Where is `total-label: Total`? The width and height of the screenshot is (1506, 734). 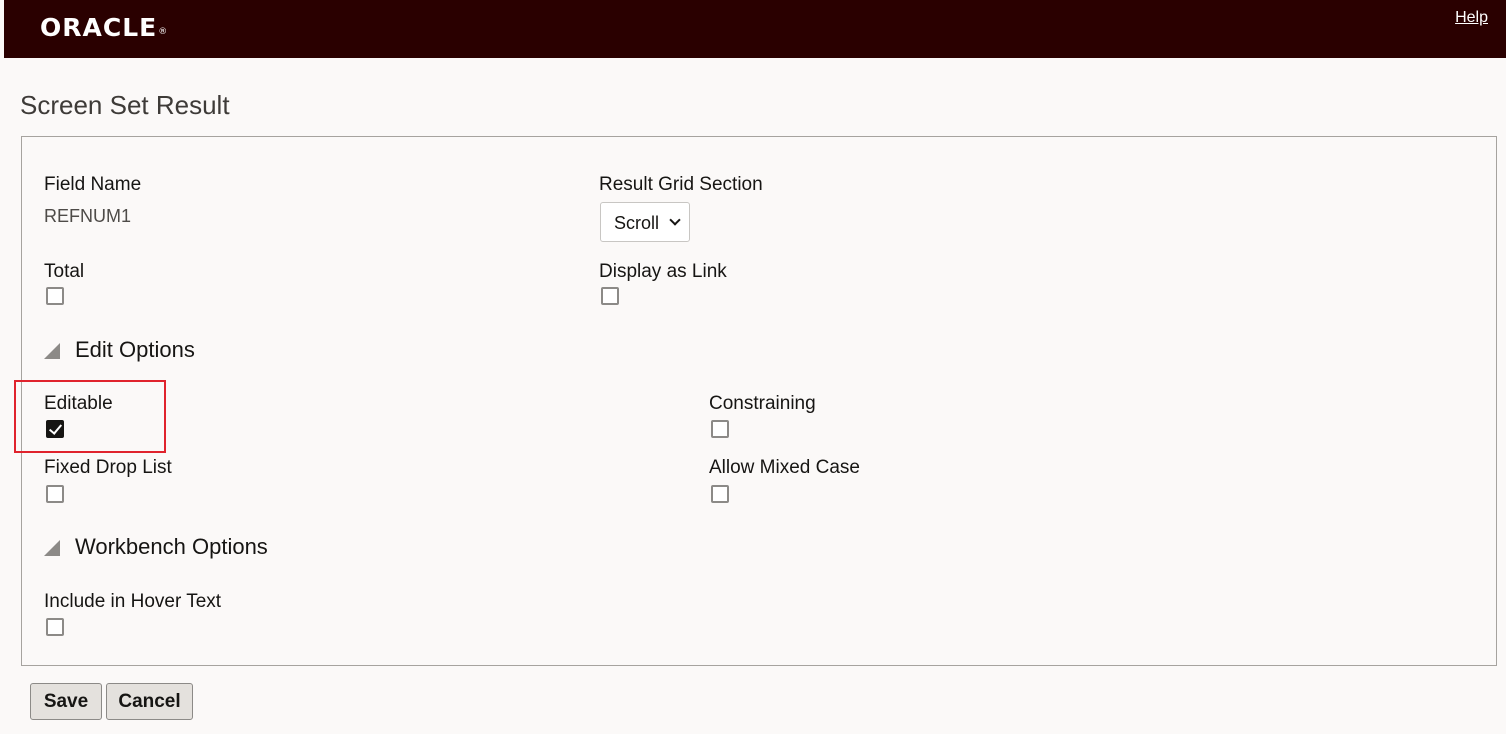 total-label: Total is located at coordinates (64, 271).